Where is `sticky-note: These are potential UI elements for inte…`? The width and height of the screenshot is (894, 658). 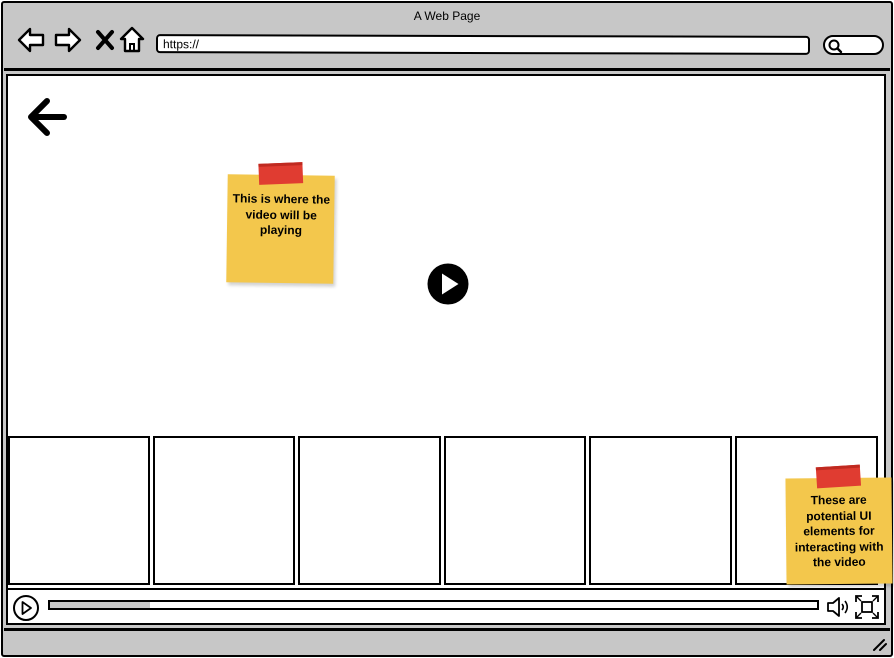
sticky-note: These are potential UI elements for inte… is located at coordinates (839, 524).